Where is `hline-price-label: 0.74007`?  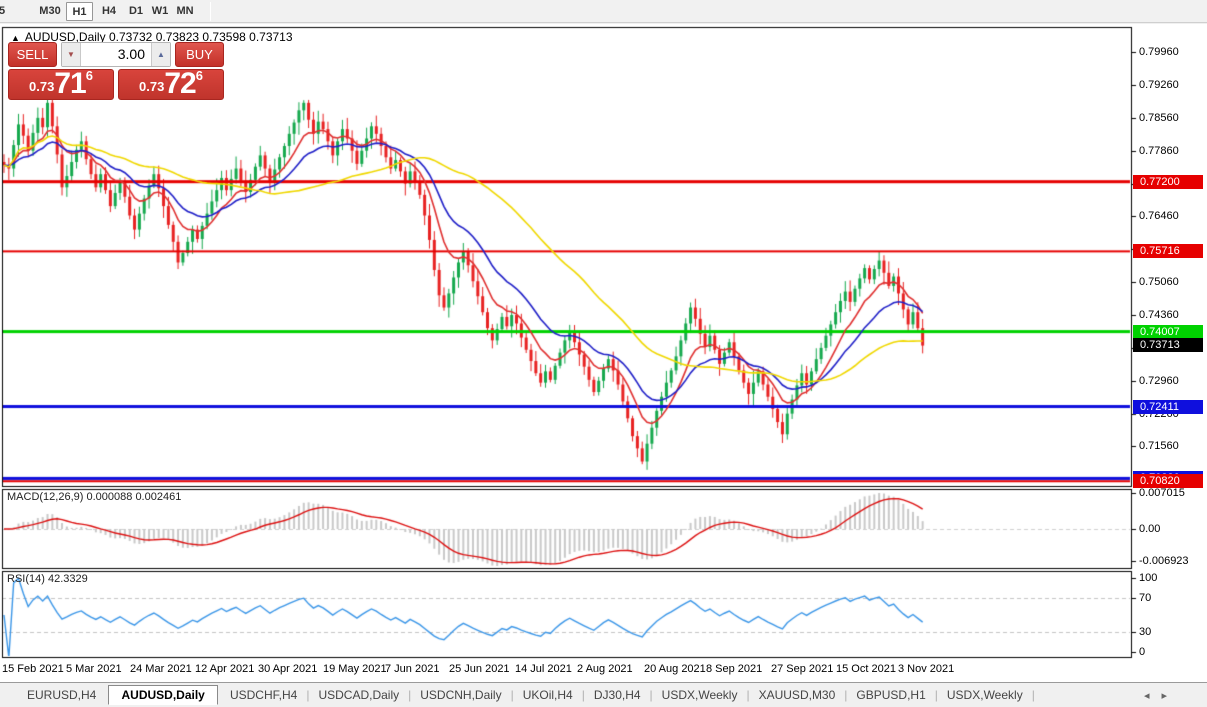 hline-price-label: 0.74007 is located at coordinates (1168, 332).